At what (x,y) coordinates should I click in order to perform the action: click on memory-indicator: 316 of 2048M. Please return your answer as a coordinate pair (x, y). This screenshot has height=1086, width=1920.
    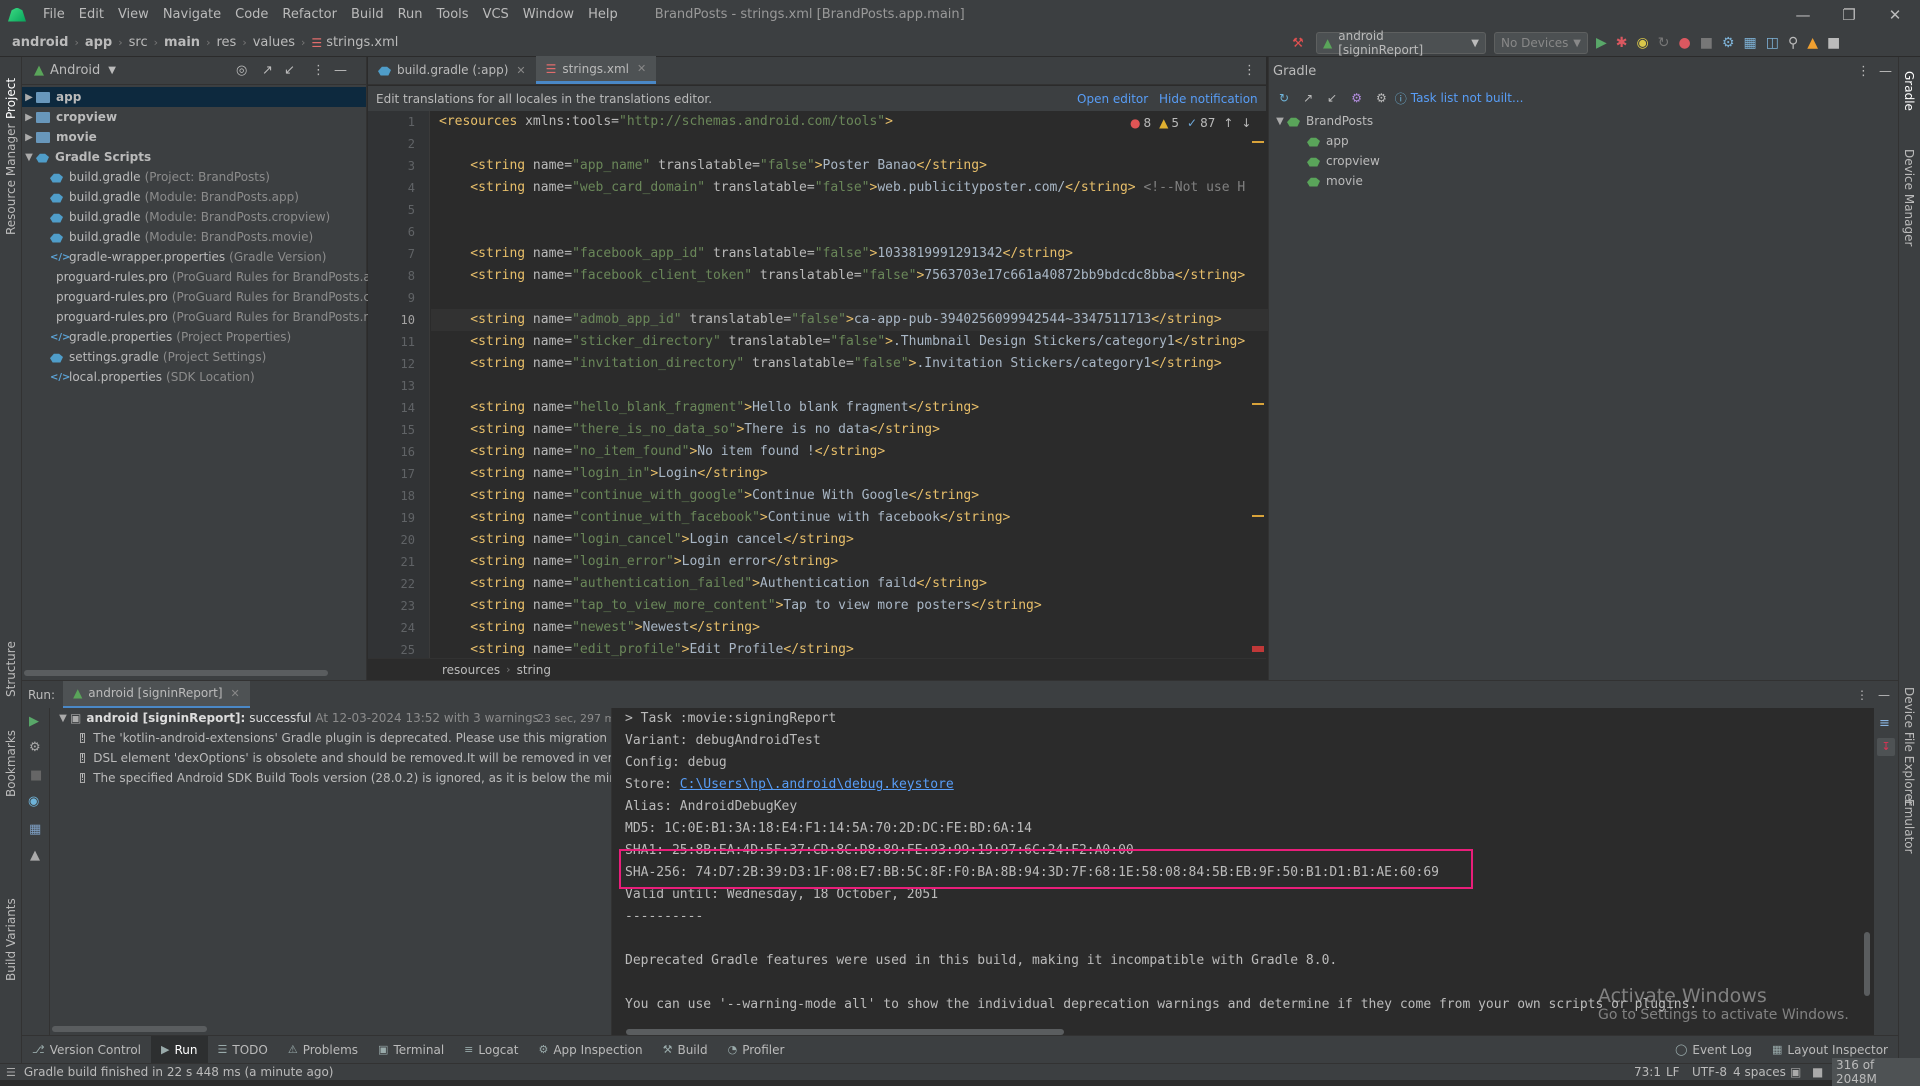
    Looking at the image, I should click on (1876, 1072).